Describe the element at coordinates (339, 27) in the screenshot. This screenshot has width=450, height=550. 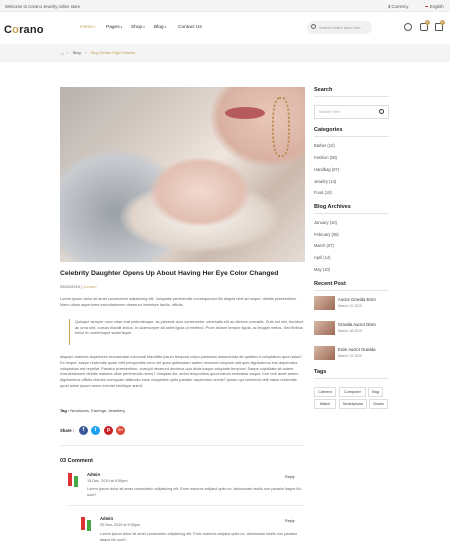
I see `header-search-input: Search entire store hire` at that location.